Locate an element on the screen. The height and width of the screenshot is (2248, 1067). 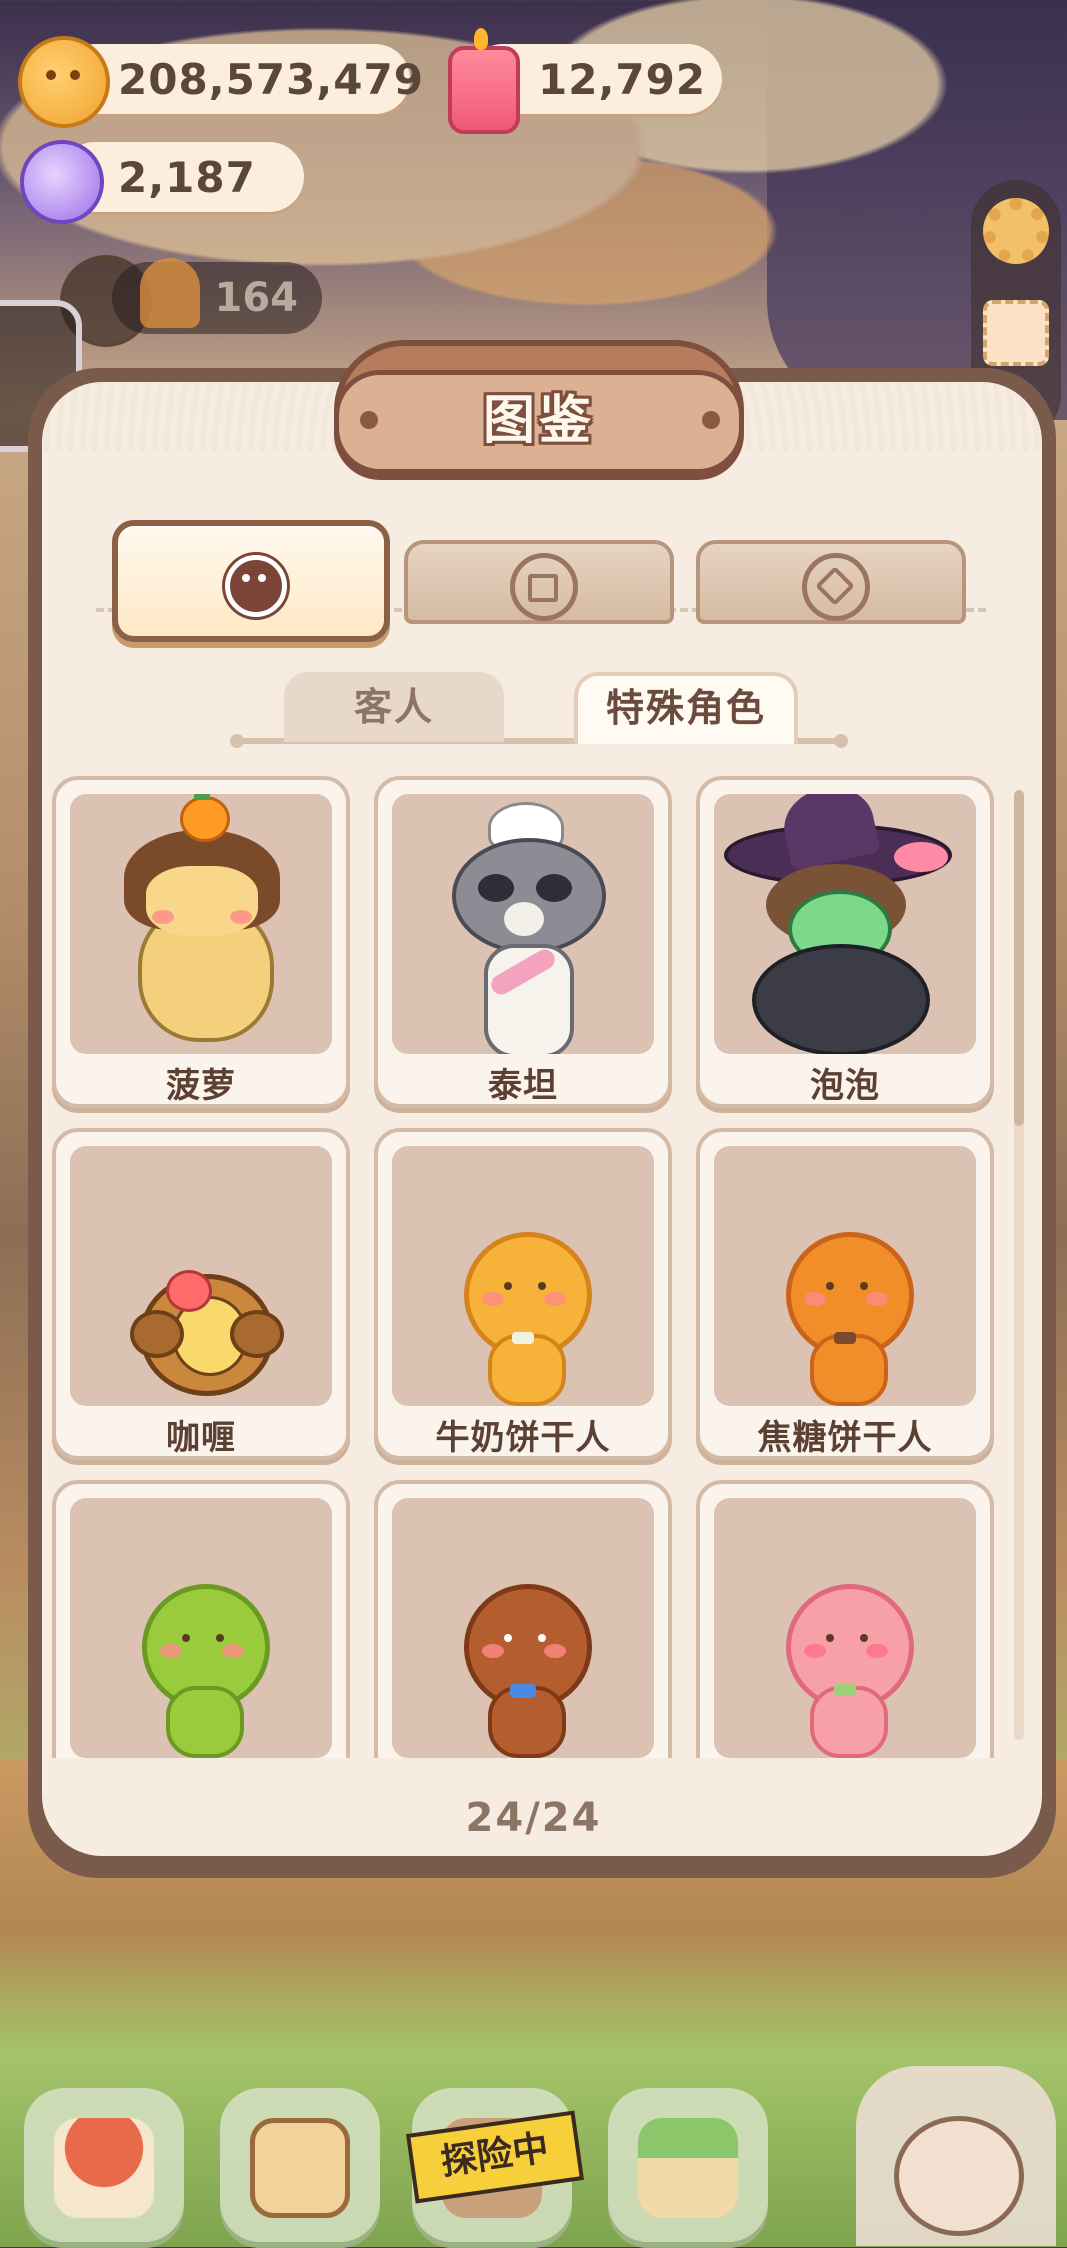
mushroom-house-icon is located at coordinates (104, 2168).